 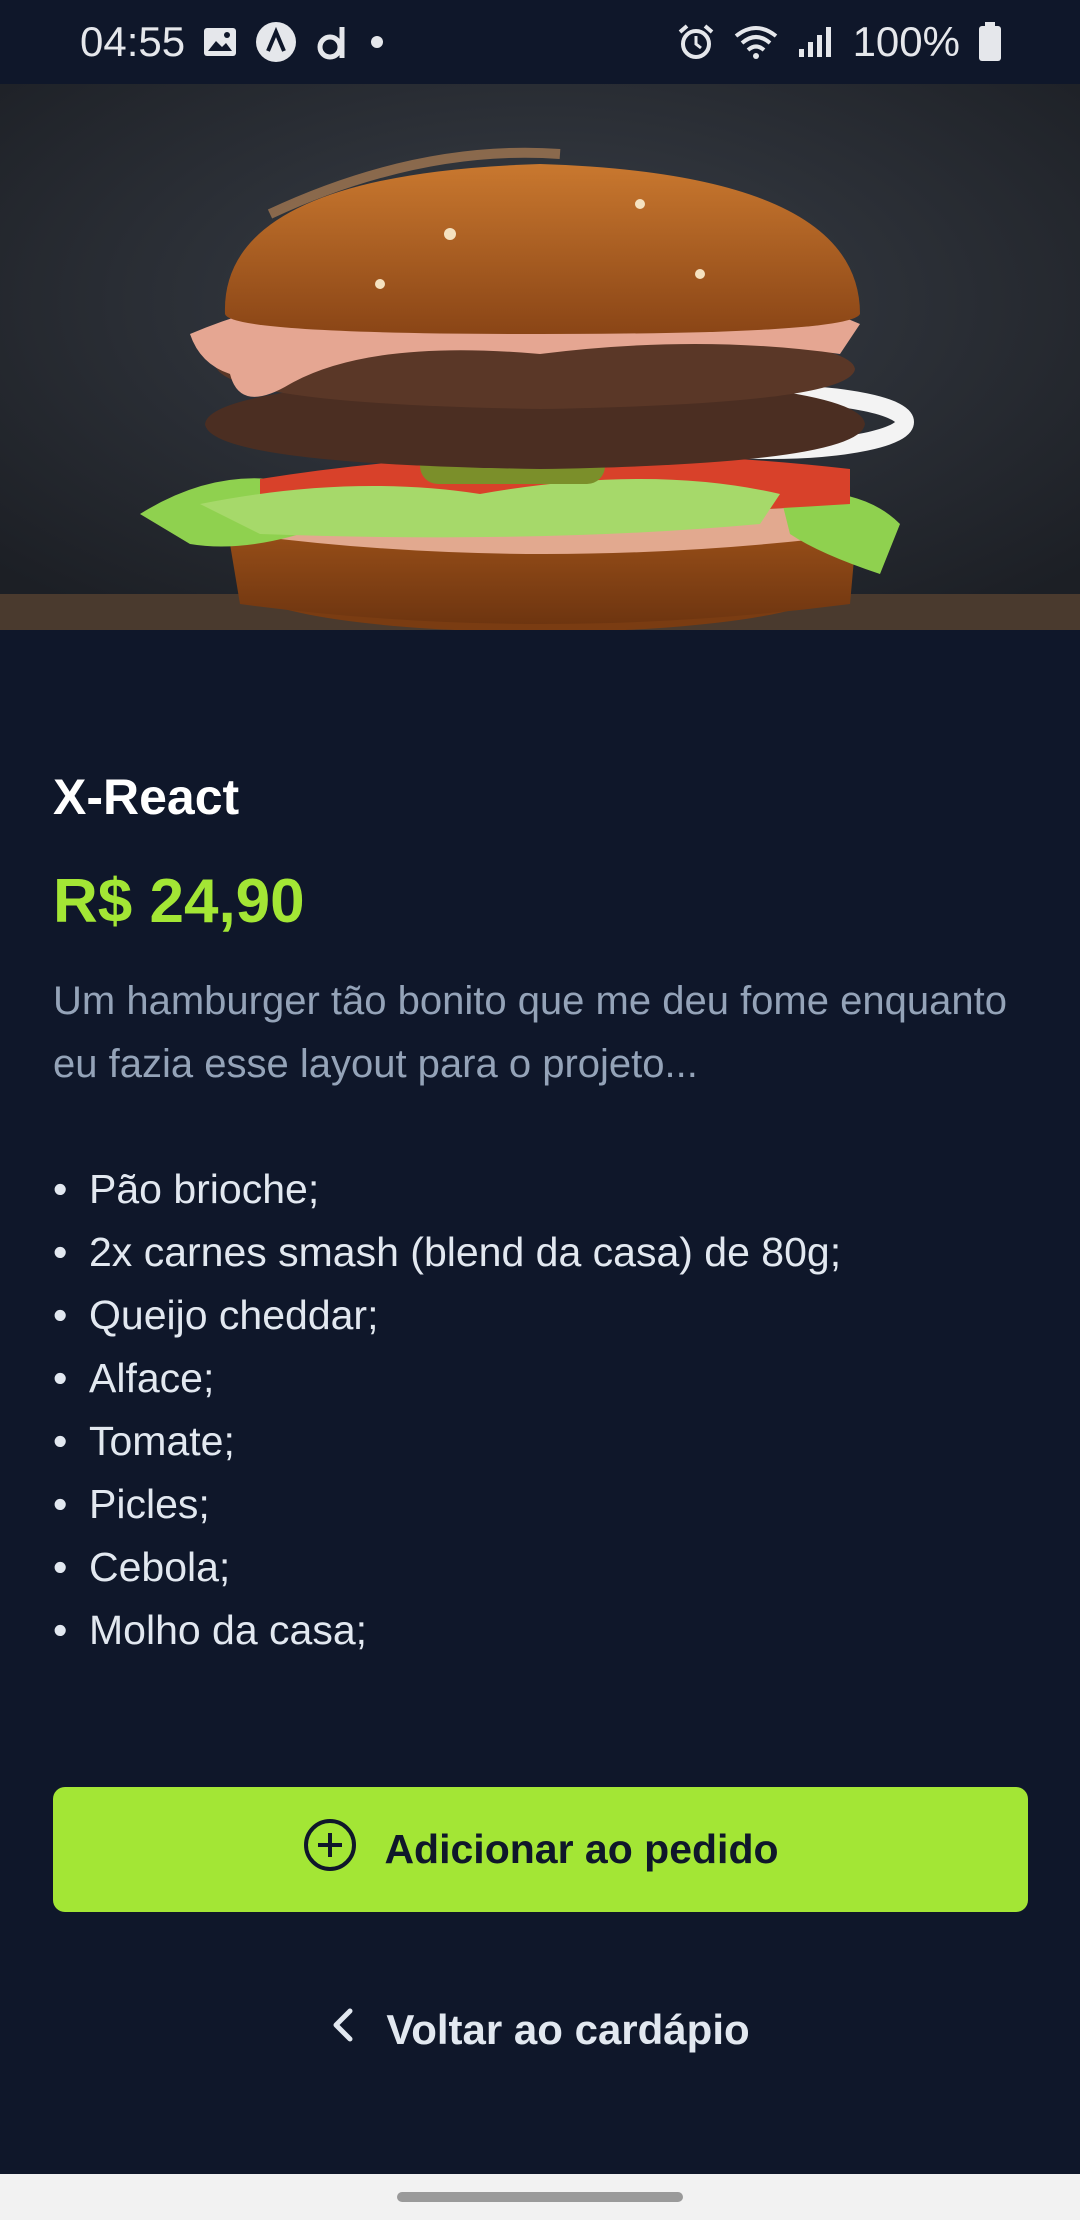 What do you see at coordinates (220, 42) in the screenshot?
I see `gallery-icon` at bounding box center [220, 42].